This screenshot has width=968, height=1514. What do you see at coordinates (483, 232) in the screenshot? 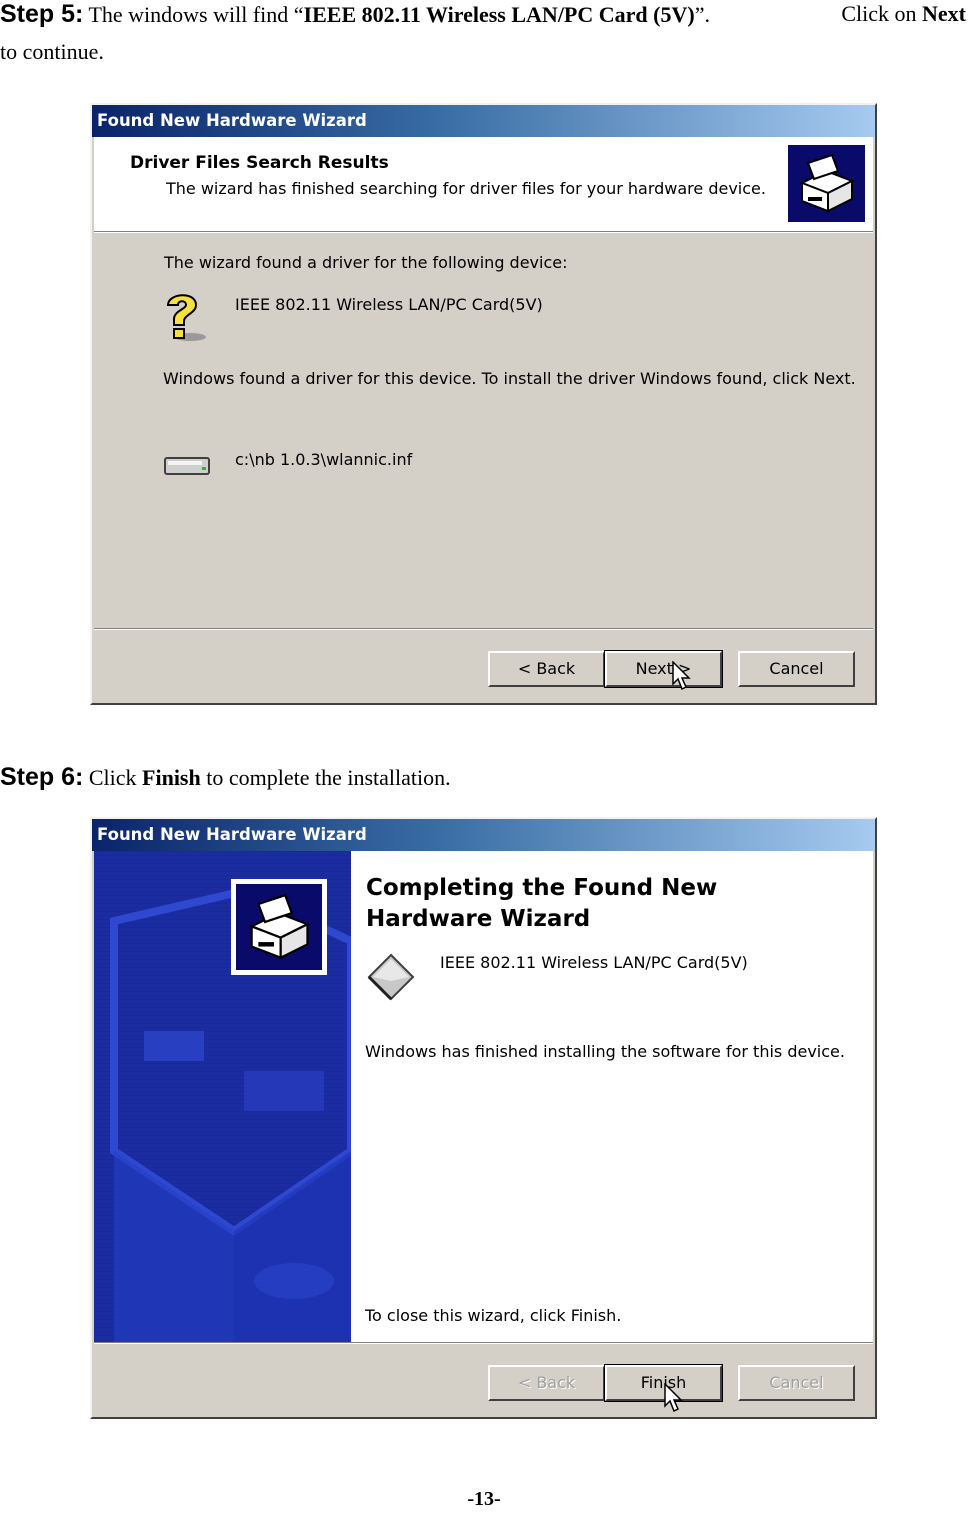
I see `wizard1-header-separator` at bounding box center [483, 232].